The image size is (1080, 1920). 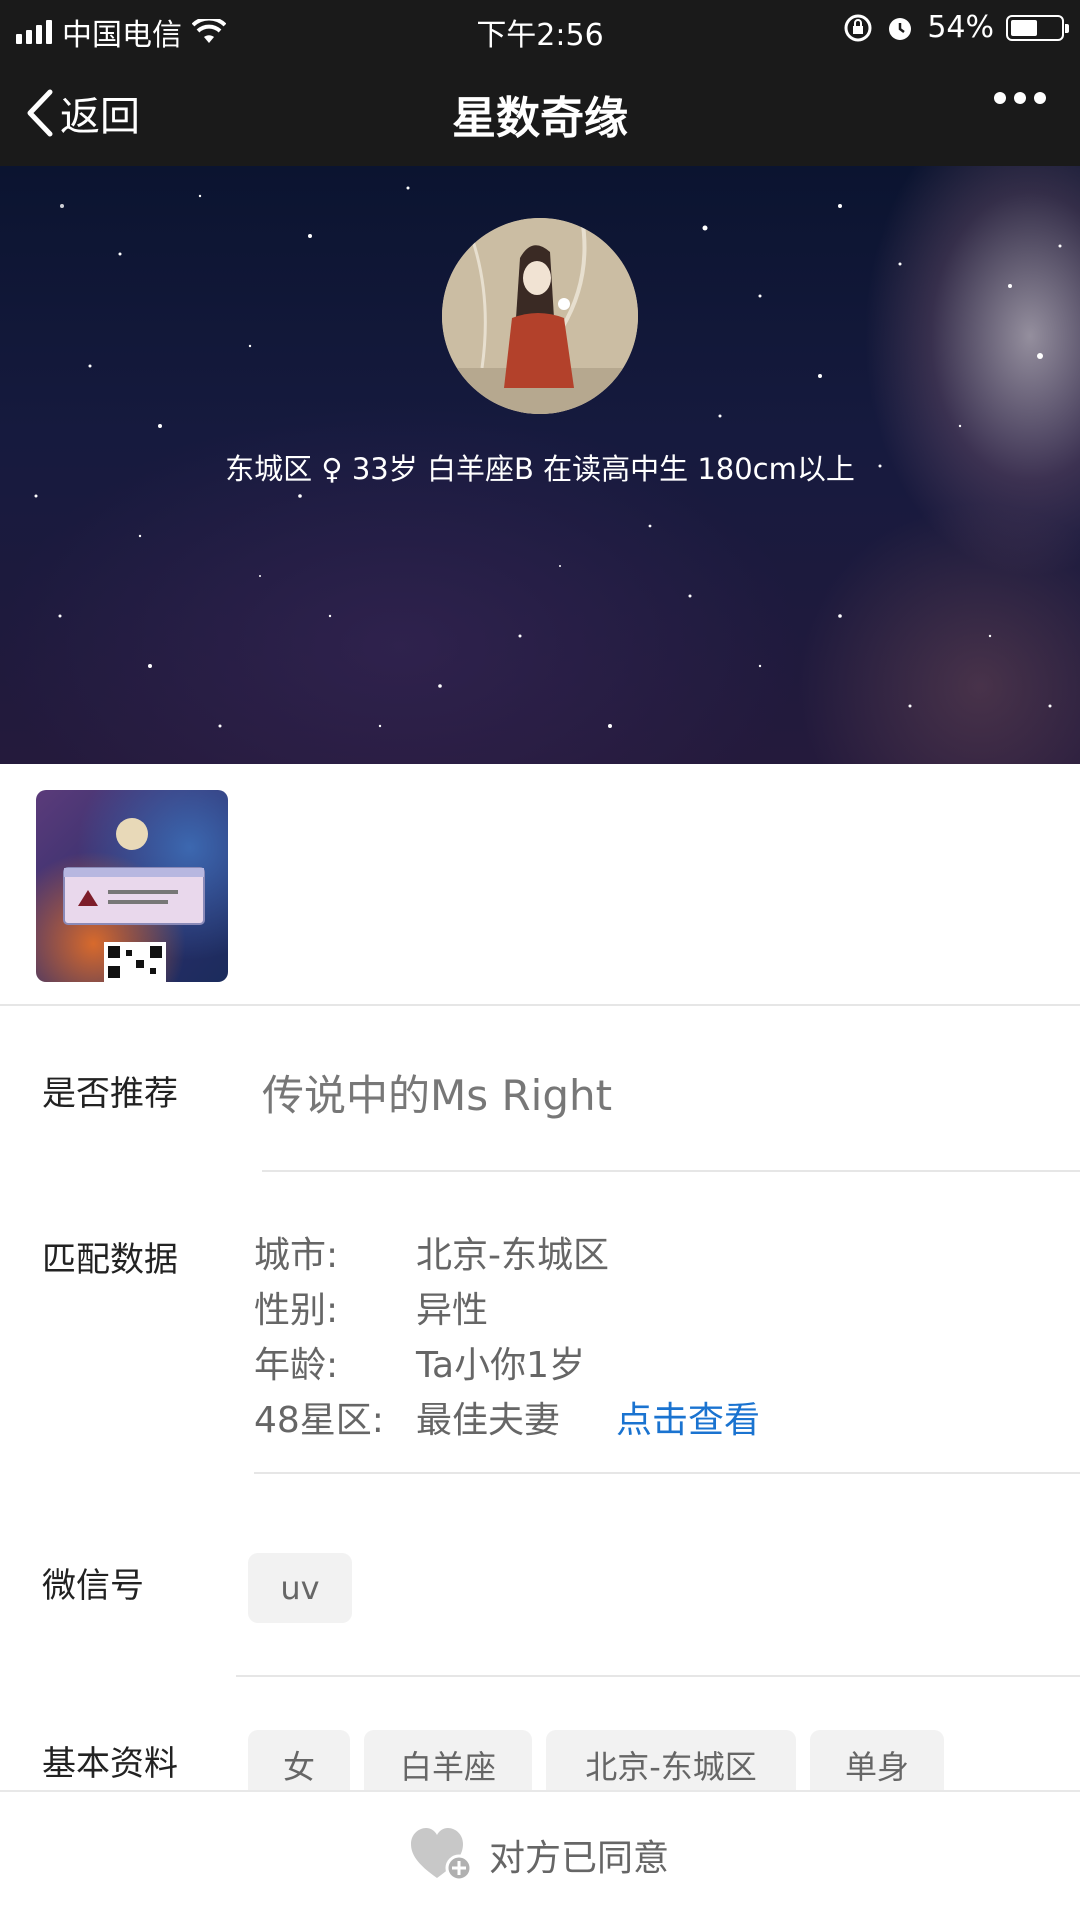 What do you see at coordinates (110, 1764) in the screenshot?
I see `basic-info-label: 基本资料` at bounding box center [110, 1764].